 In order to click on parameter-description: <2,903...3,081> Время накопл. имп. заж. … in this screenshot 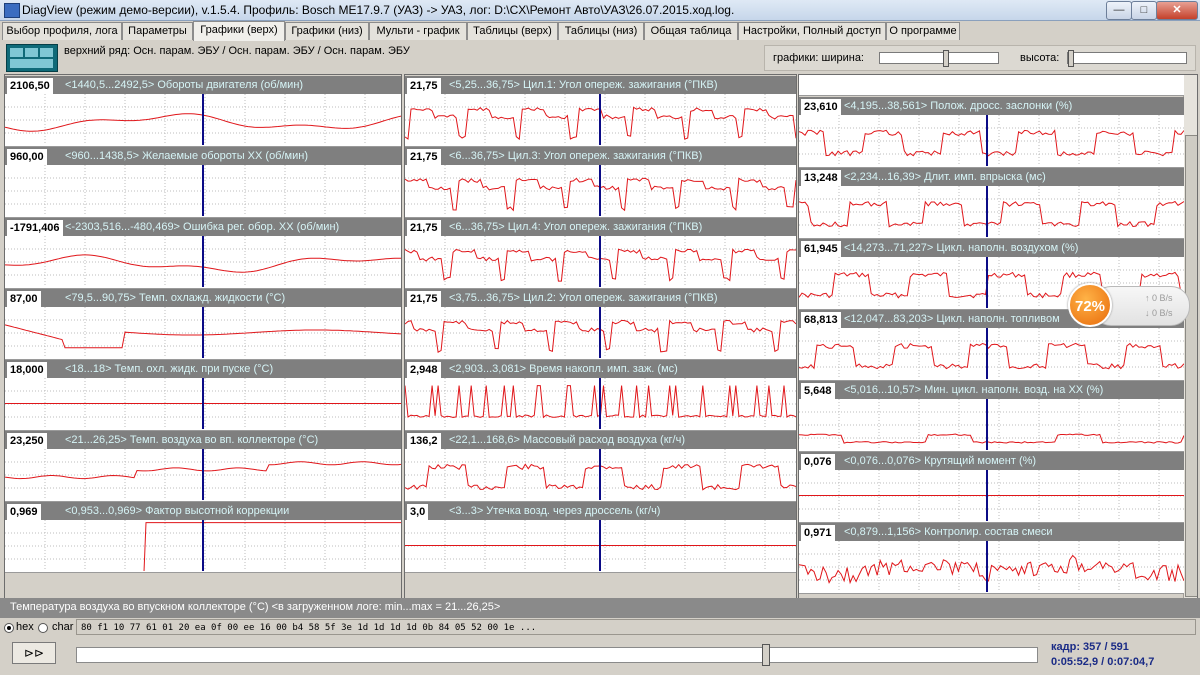, I will do `click(563, 369)`.